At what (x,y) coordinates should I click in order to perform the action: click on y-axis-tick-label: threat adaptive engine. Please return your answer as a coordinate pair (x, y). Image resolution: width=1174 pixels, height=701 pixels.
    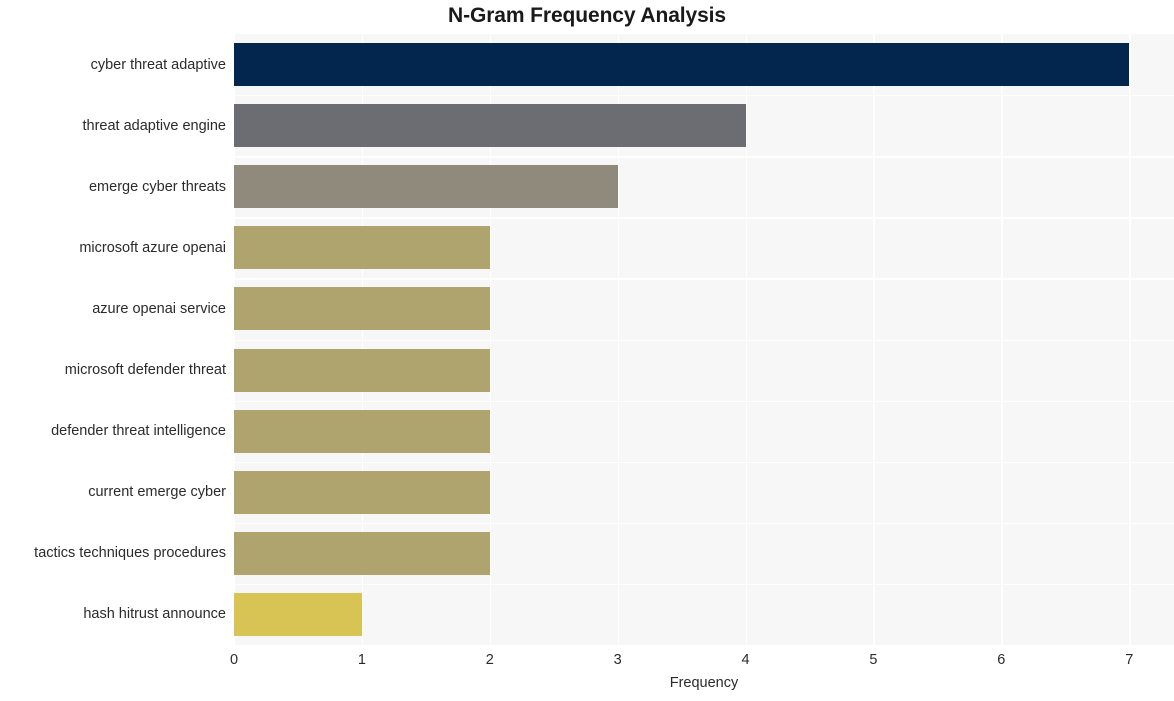
    Looking at the image, I should click on (154, 125).